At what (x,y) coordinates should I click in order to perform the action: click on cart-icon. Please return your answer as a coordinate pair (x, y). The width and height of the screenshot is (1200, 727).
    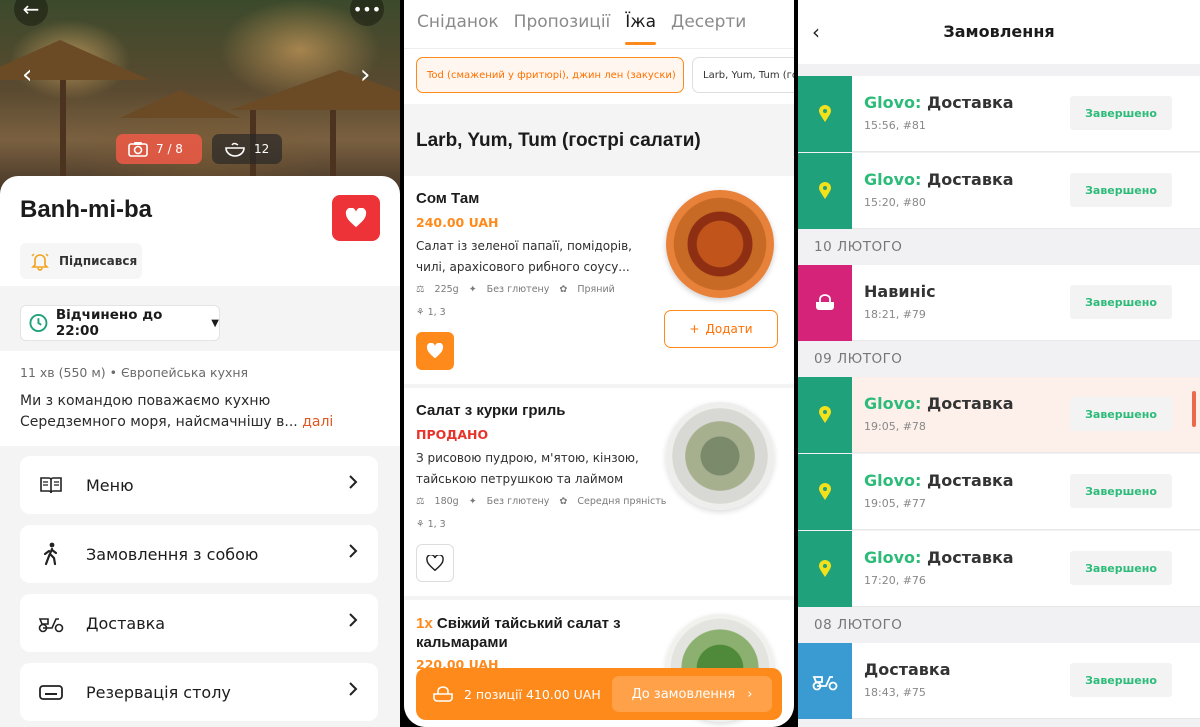
    Looking at the image, I should click on (443, 694).